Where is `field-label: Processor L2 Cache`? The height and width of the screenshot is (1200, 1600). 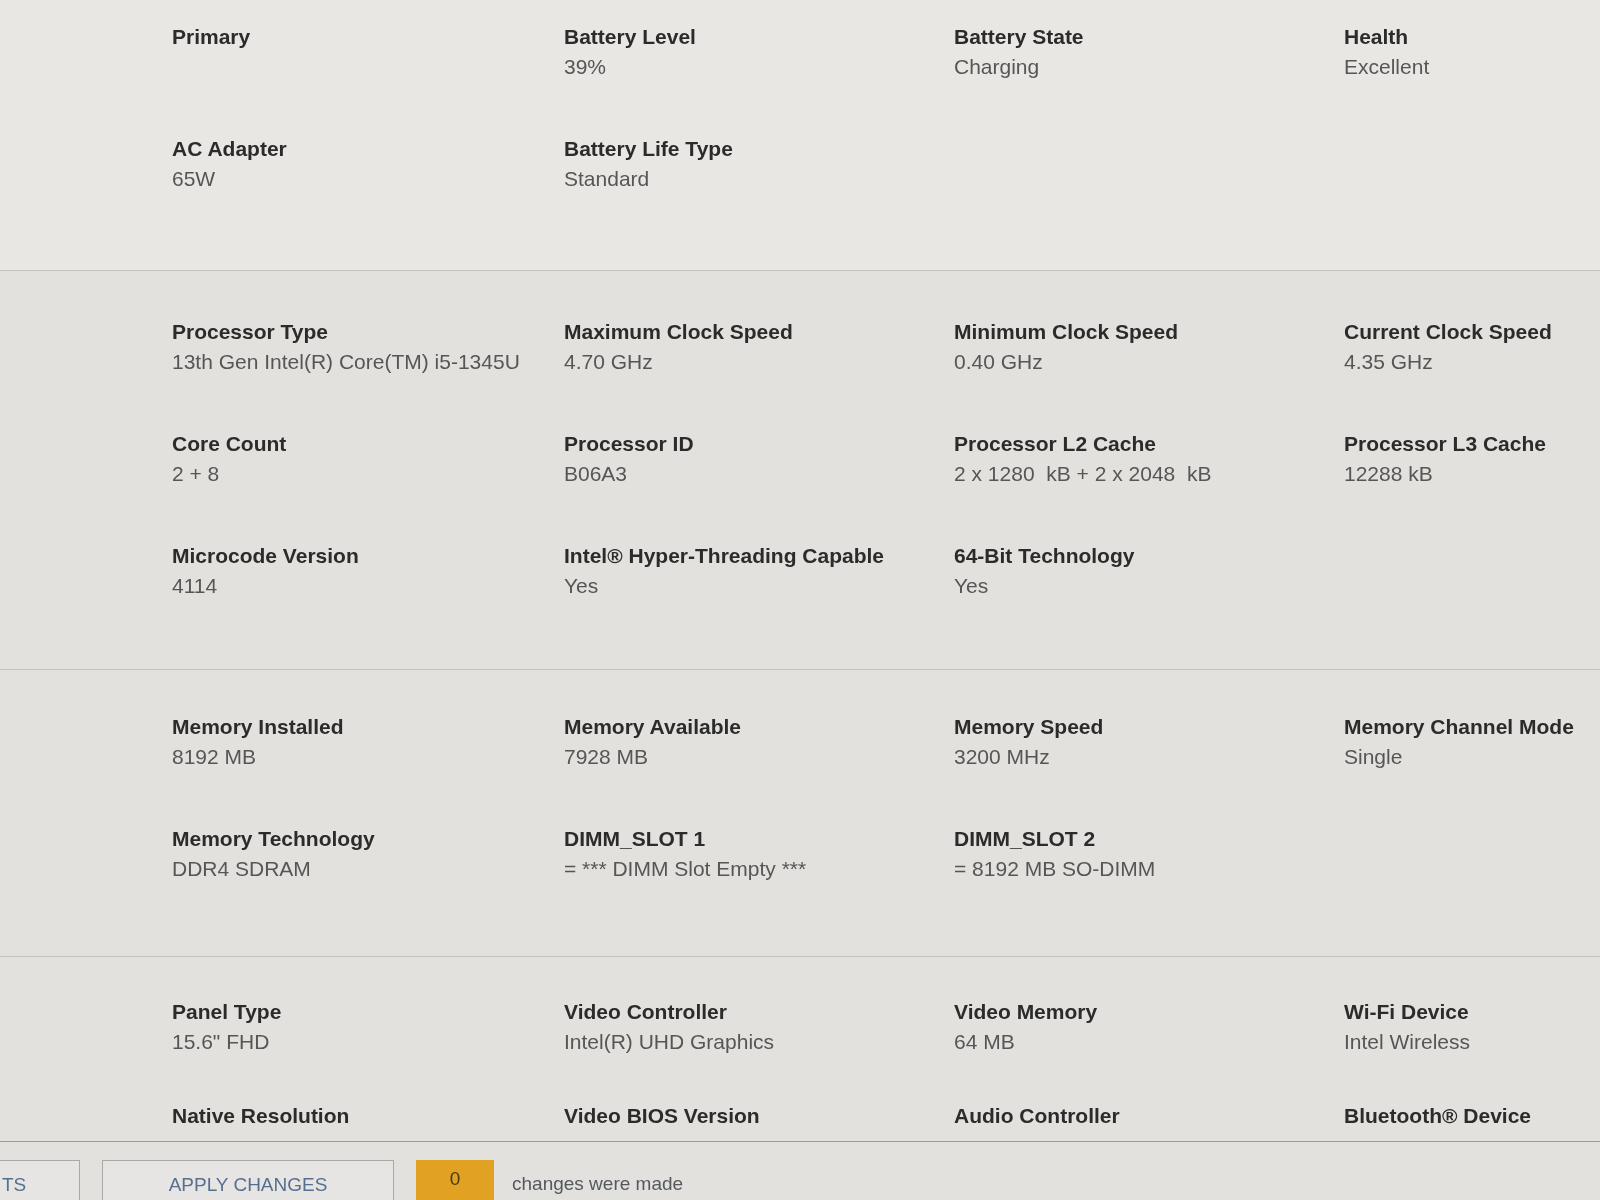 field-label: Processor L2 Cache is located at coordinates (1055, 444).